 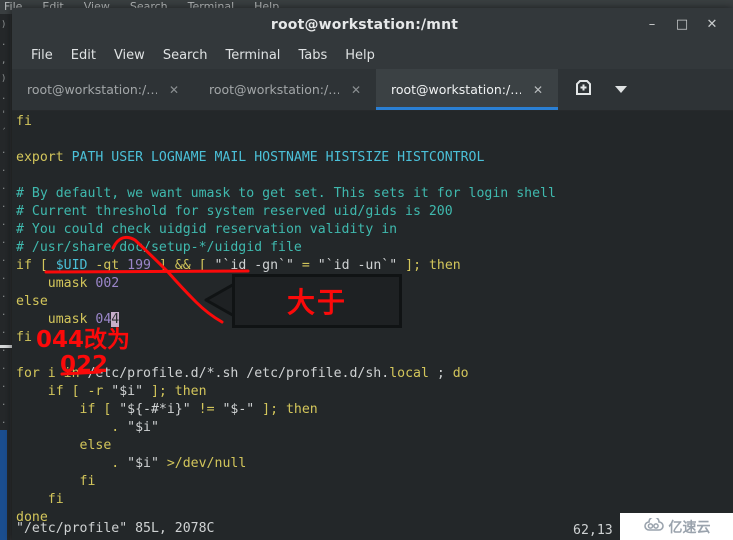 What do you see at coordinates (107, 283) in the screenshot?
I see `terminal-token: 002` at bounding box center [107, 283].